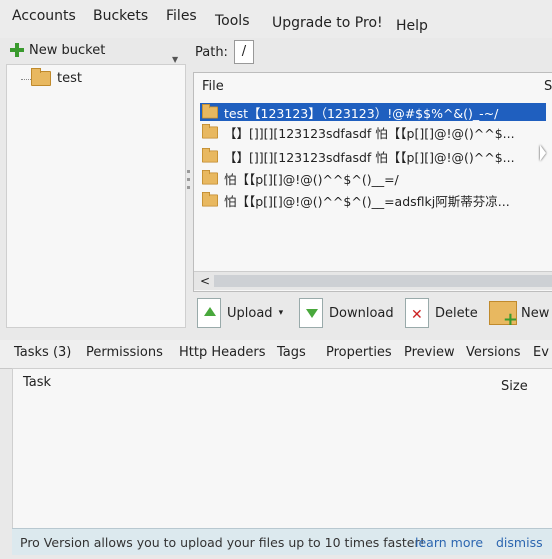  What do you see at coordinates (535, 313) in the screenshot?
I see `new-folder-label: New` at bounding box center [535, 313].